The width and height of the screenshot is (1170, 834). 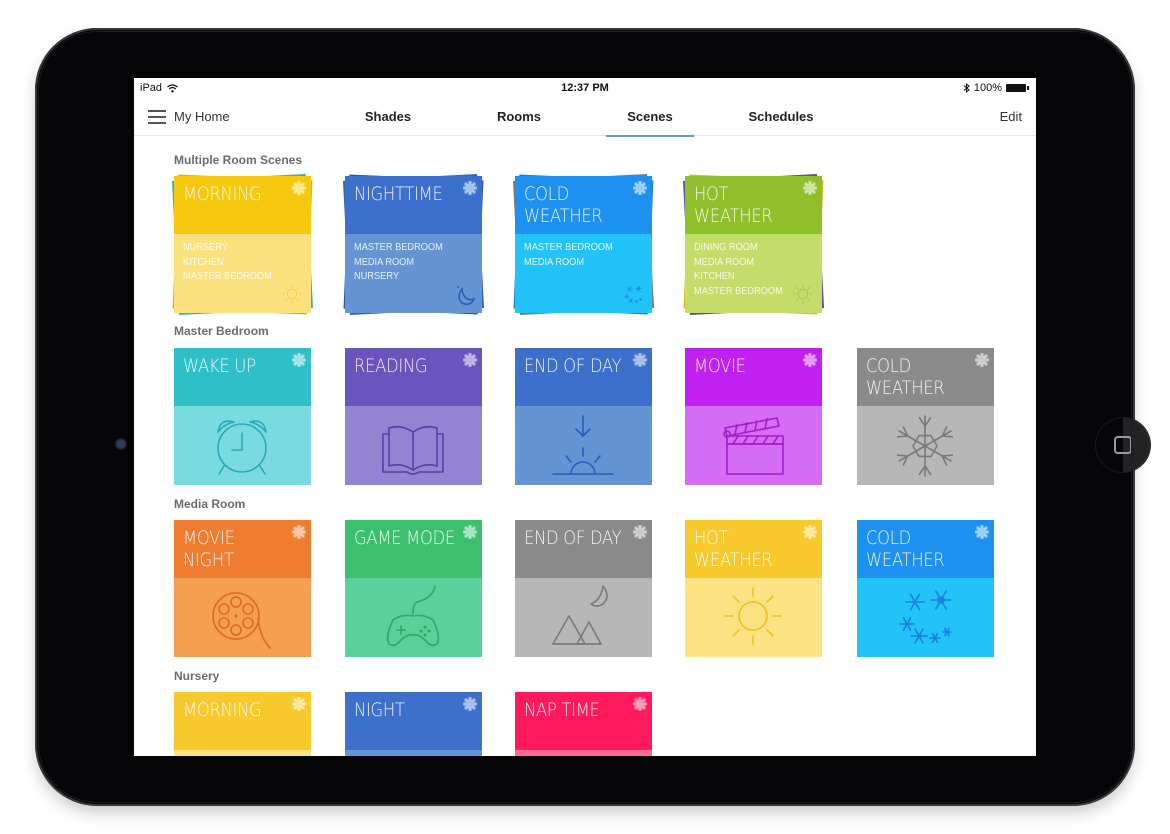 What do you see at coordinates (966, 88) in the screenshot?
I see `bluetooth-icon` at bounding box center [966, 88].